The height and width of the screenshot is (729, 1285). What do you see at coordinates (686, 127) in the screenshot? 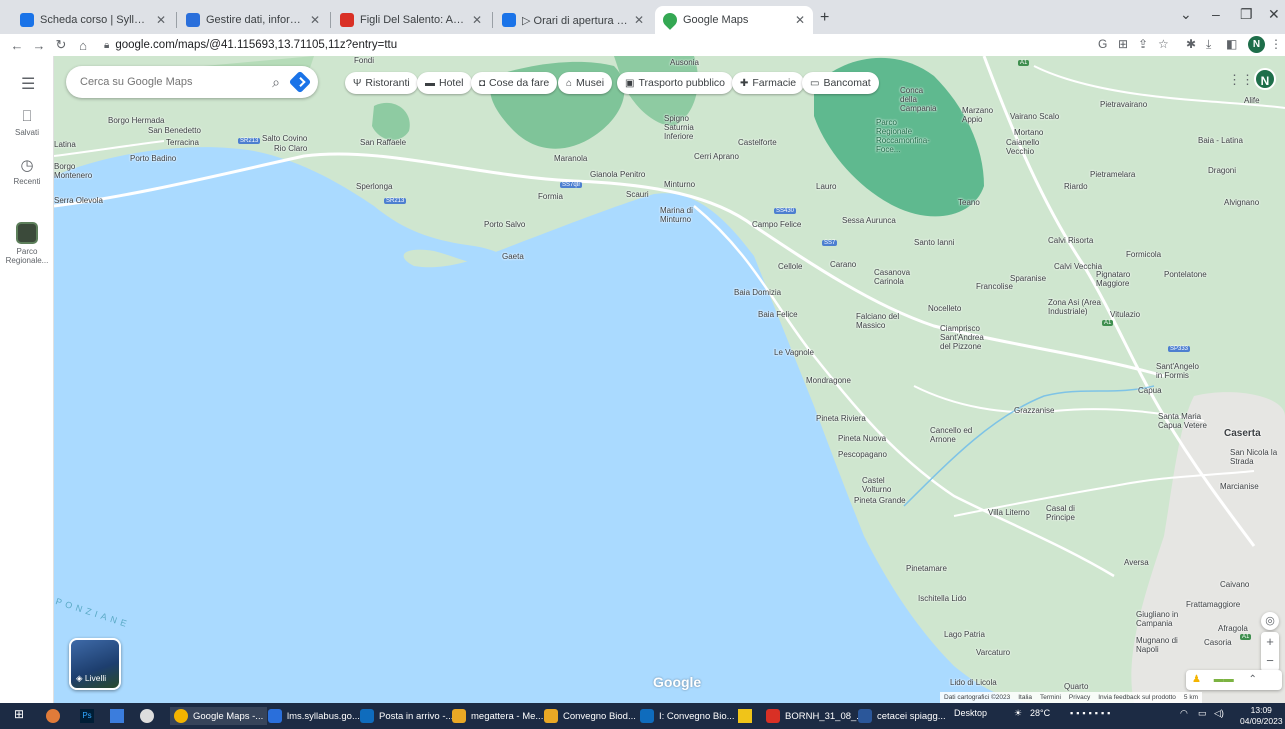
I see `place-label: Spigno Saturnia Inferiore` at bounding box center [686, 127].